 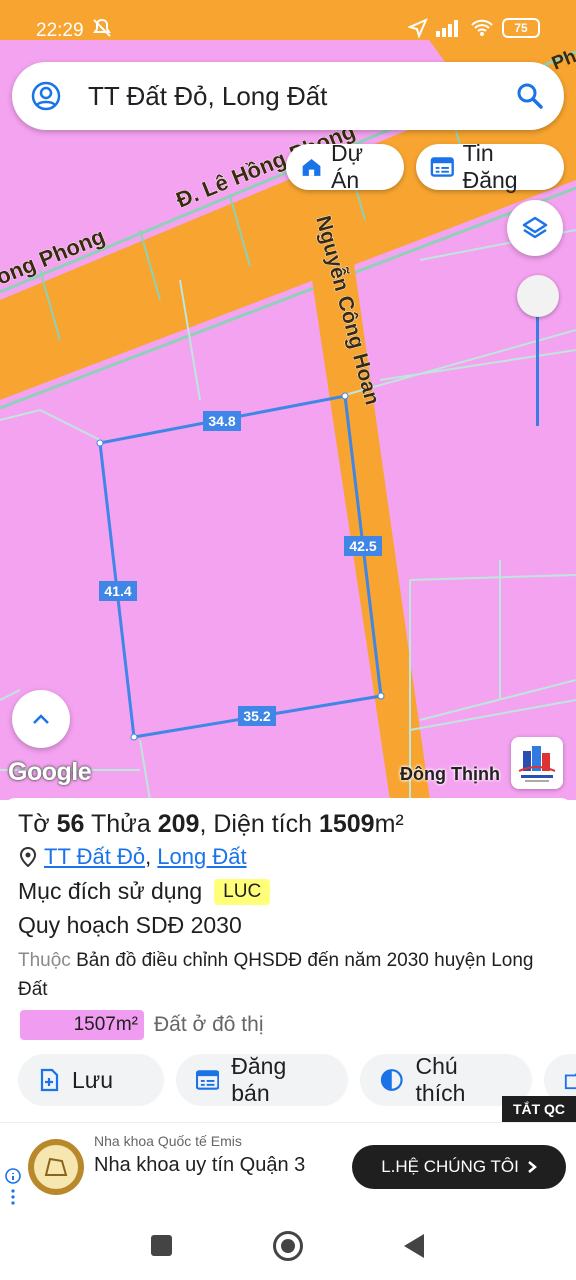 I want to click on status-bar: 22:29 75, so click(x=288, y=26).